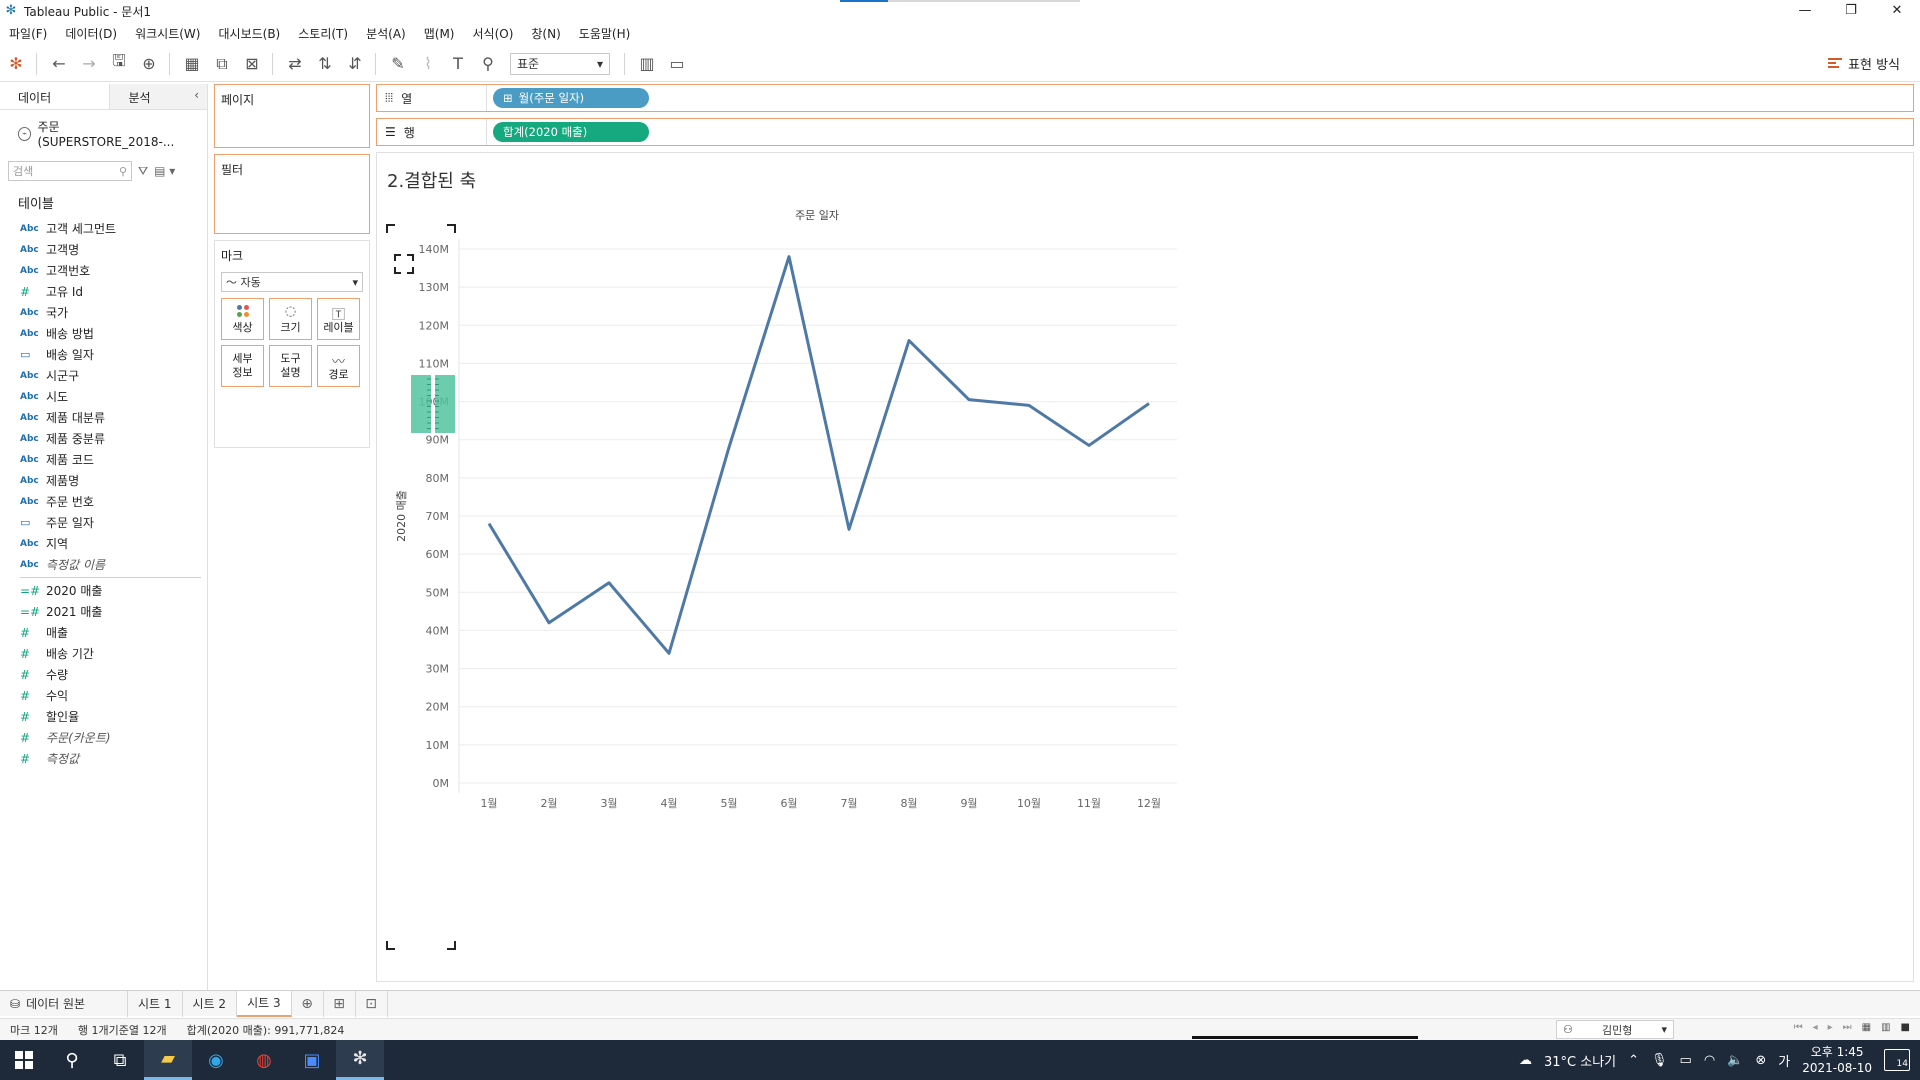 This screenshot has width=1920, height=1080. Describe the element at coordinates (196, 95) in the screenshot. I see `collapse-pane-icon: ‹` at that location.